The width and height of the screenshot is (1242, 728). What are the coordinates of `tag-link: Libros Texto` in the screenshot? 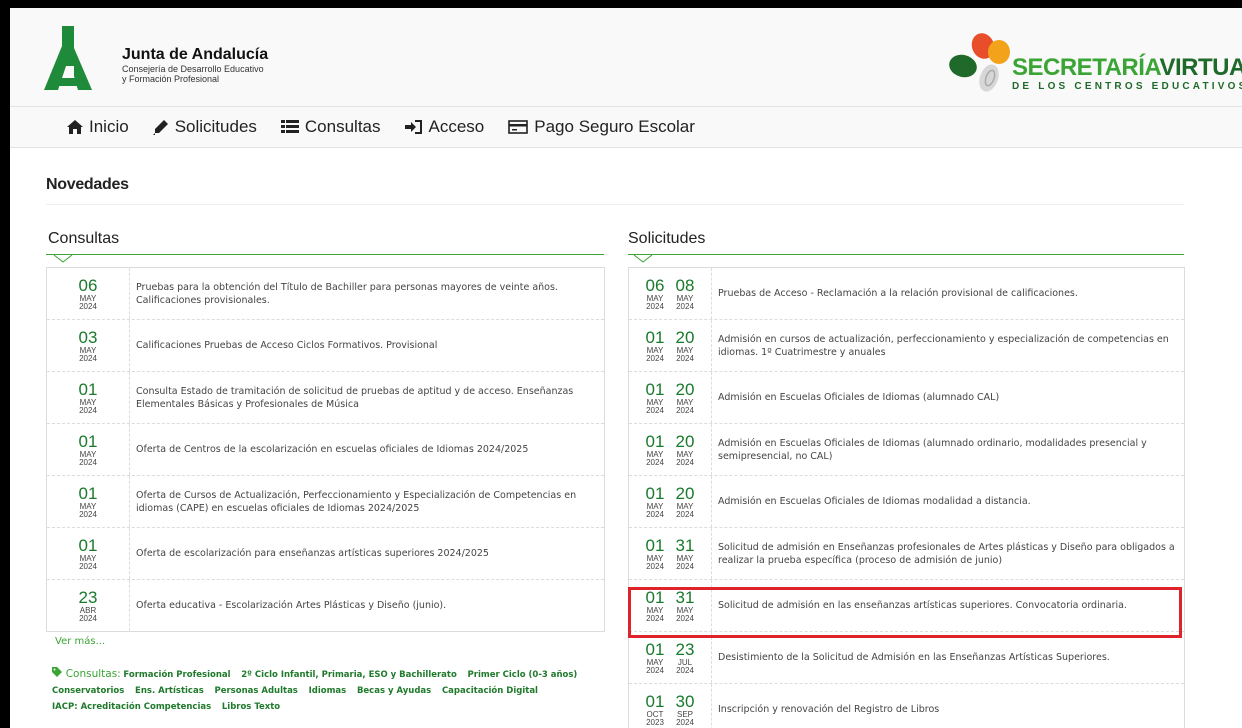 It's located at (251, 707).